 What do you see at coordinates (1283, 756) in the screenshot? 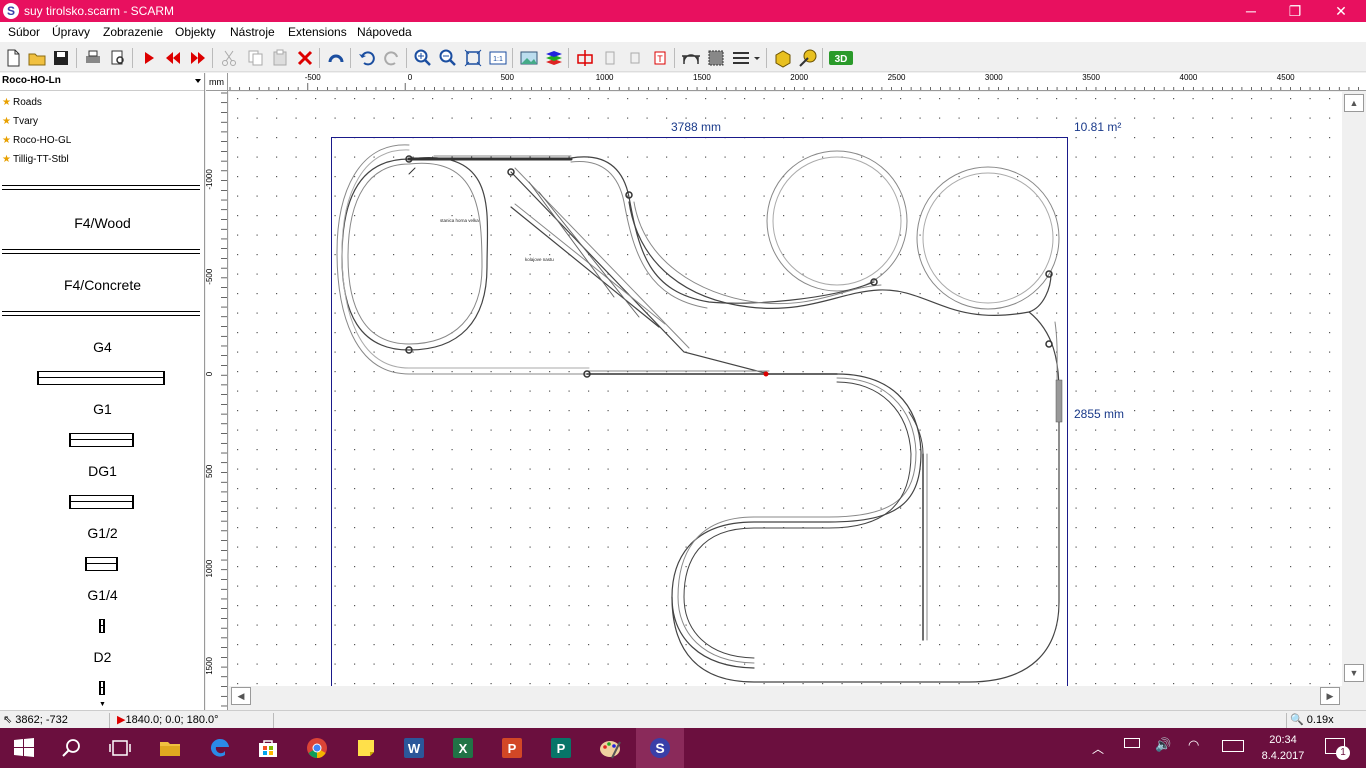
I see `clock-date: 8.4.2017` at bounding box center [1283, 756].